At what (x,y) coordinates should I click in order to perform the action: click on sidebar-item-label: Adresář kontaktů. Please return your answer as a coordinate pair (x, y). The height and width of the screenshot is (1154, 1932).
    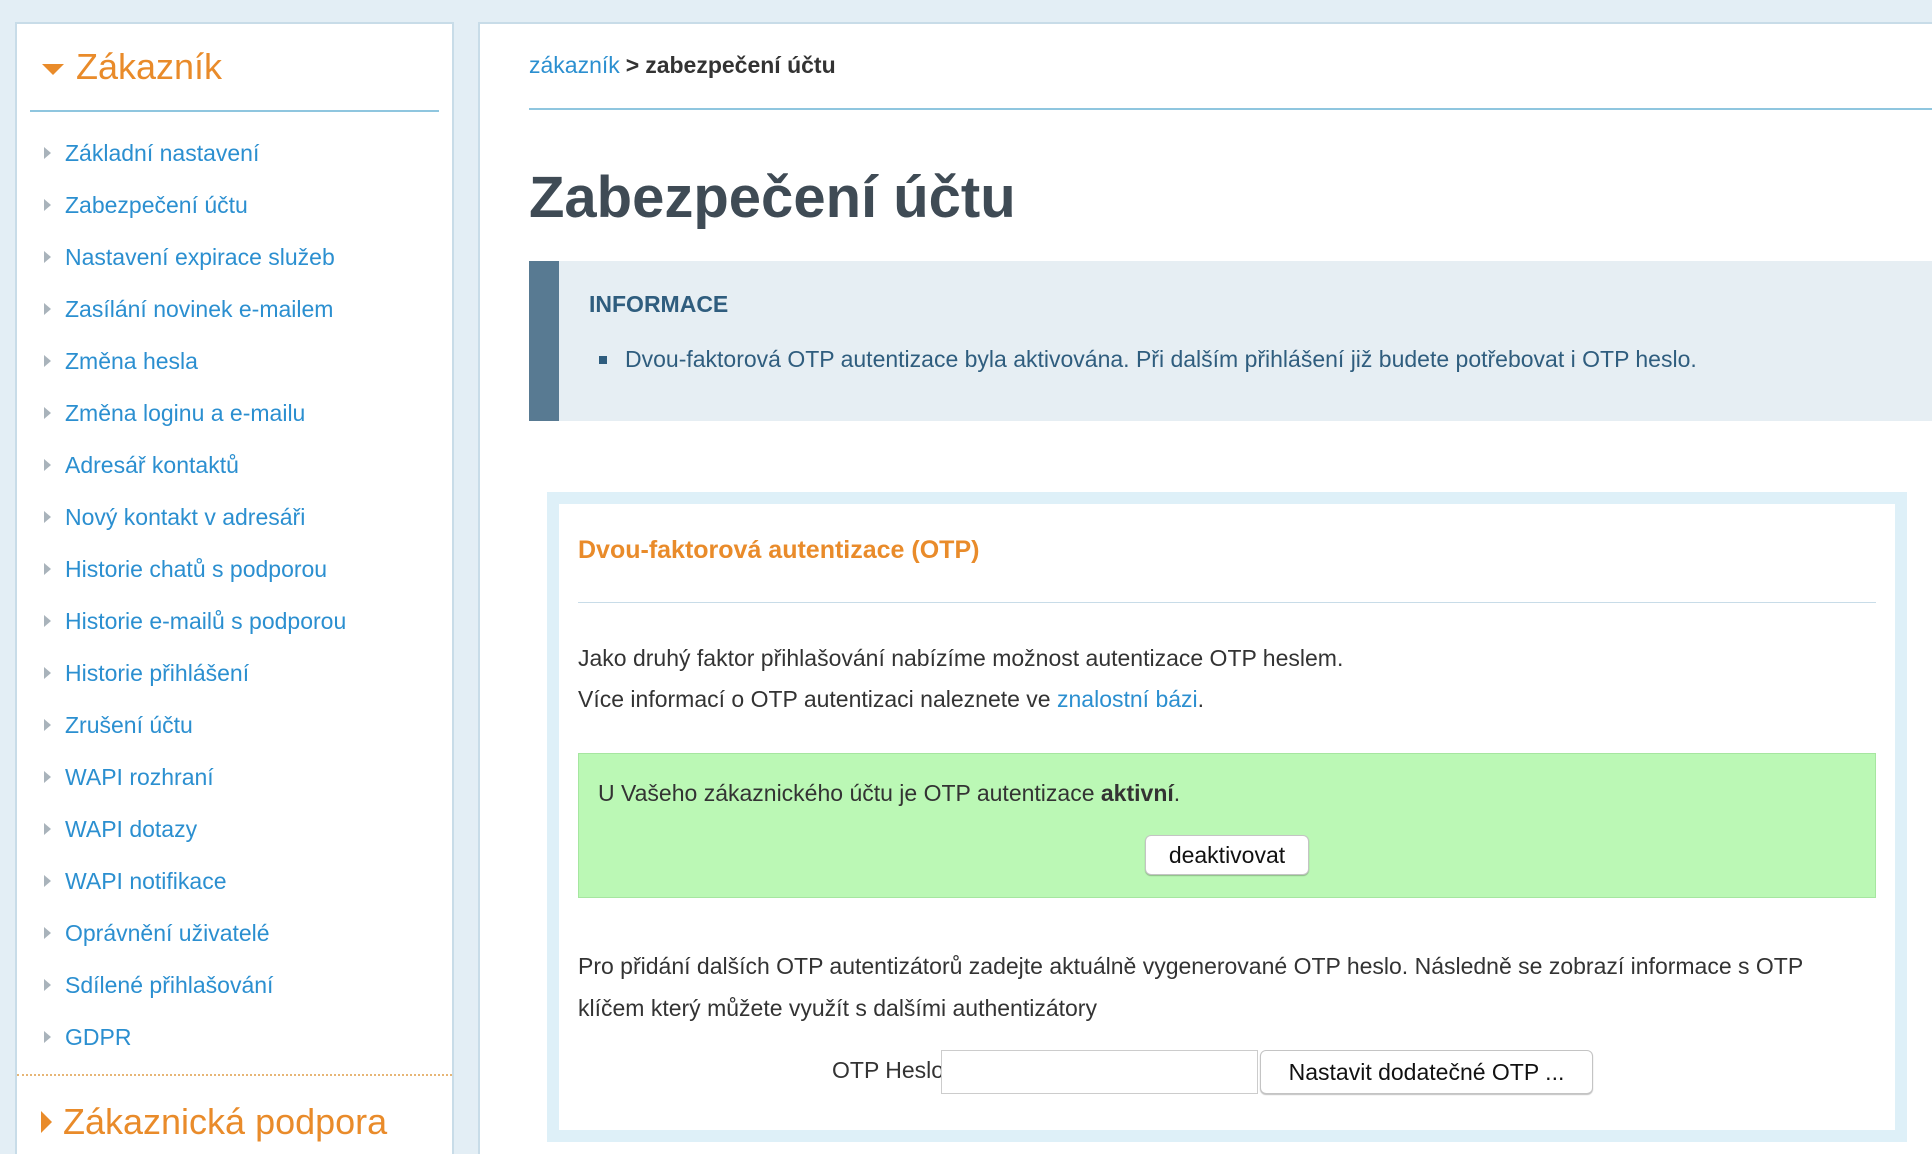
    Looking at the image, I should click on (152, 464).